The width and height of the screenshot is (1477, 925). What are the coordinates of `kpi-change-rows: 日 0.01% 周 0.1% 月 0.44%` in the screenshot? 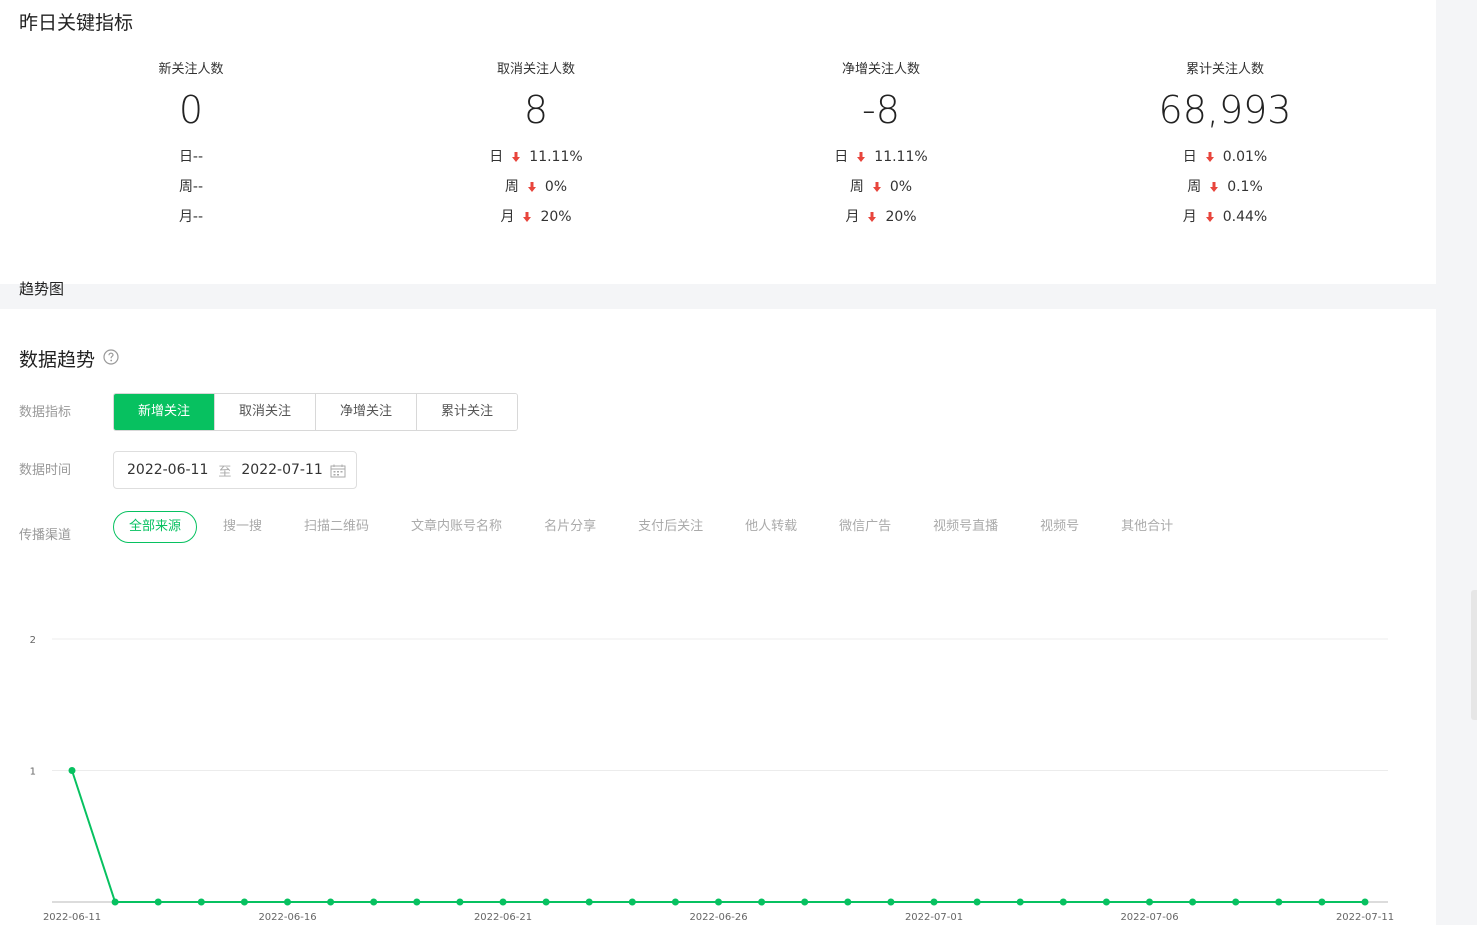 It's located at (1225, 187).